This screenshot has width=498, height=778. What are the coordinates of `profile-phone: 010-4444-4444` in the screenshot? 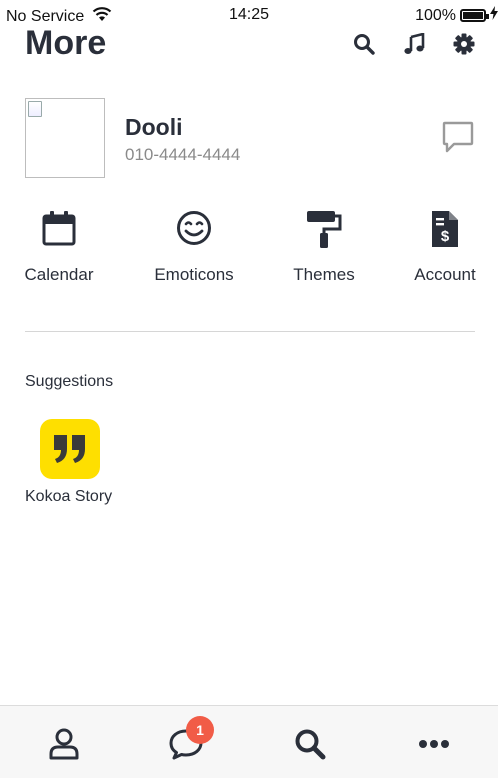 It's located at (183, 154).